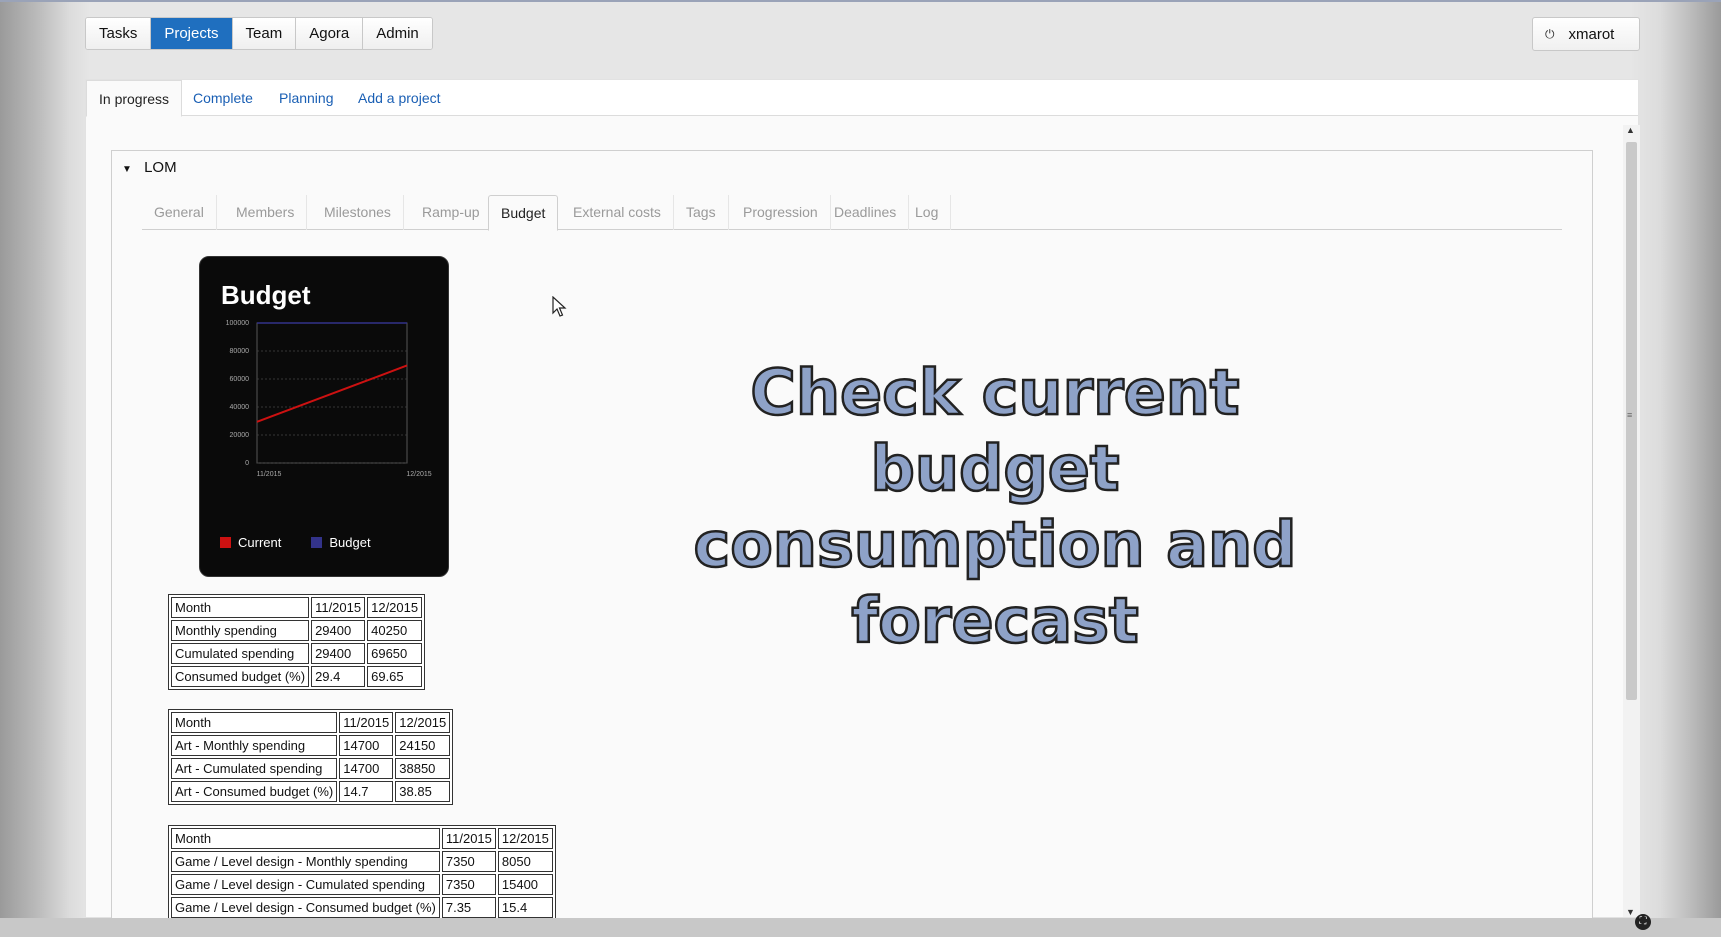  Describe the element at coordinates (423, 768) in the screenshot. I see `value-cell: 38850` at that location.